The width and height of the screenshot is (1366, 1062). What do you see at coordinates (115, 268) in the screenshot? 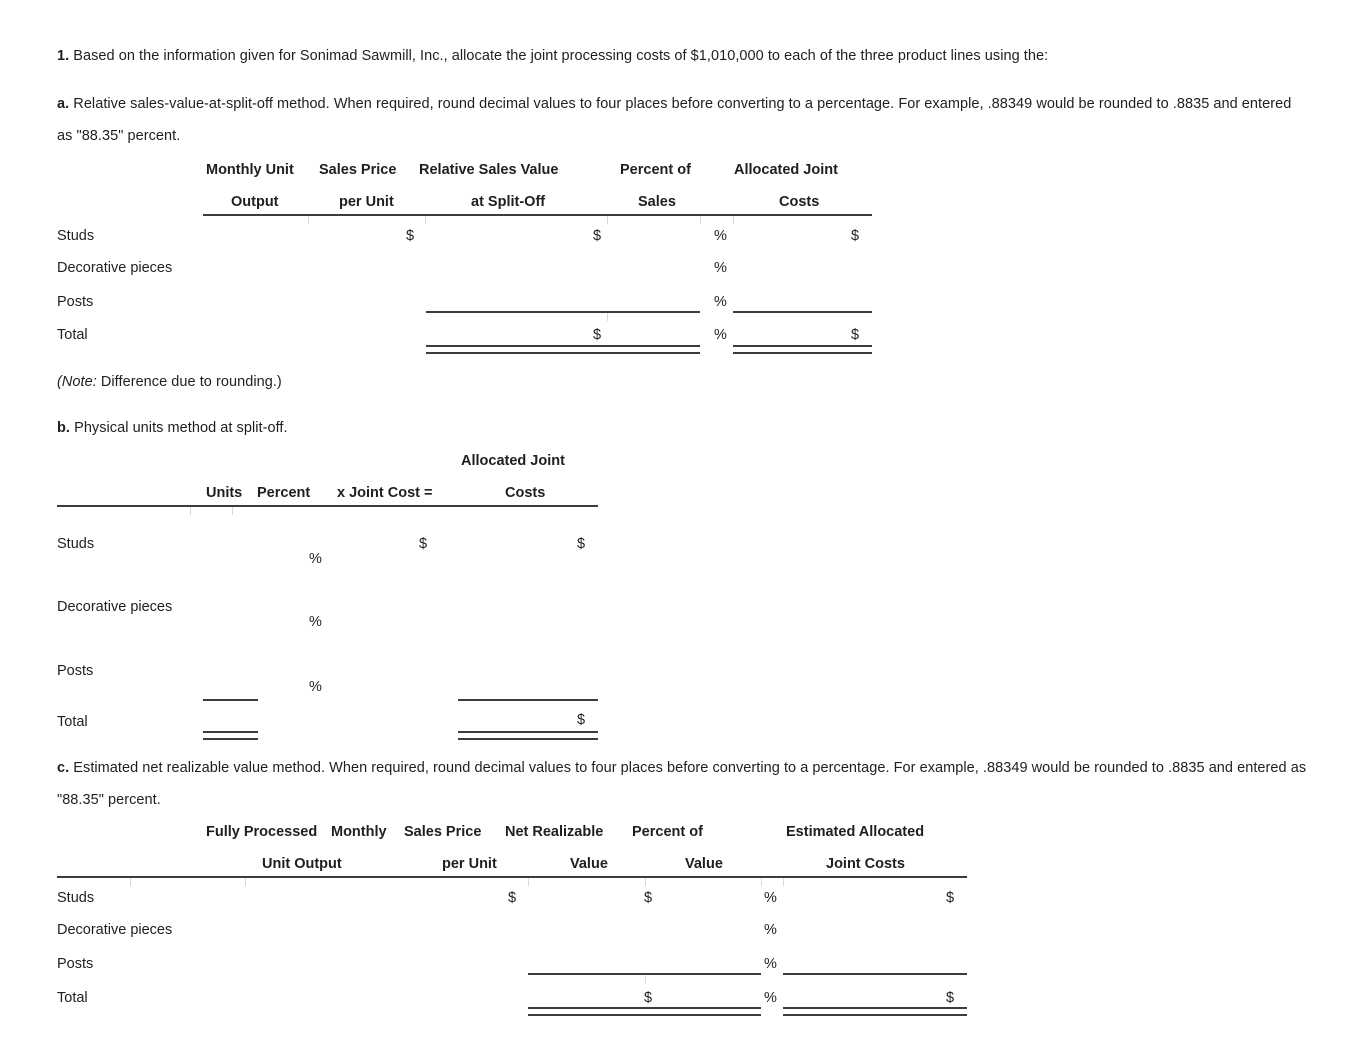
I see `table-a-row-label-decorative-pieces: Decorative pieces` at bounding box center [115, 268].